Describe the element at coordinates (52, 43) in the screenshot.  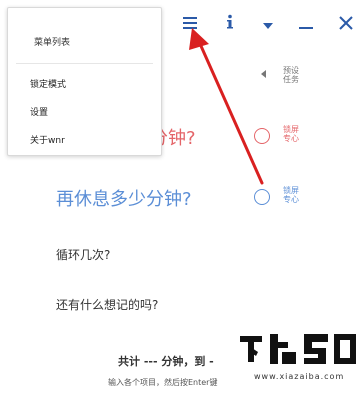
I see `menu-title: 菜单列表` at that location.